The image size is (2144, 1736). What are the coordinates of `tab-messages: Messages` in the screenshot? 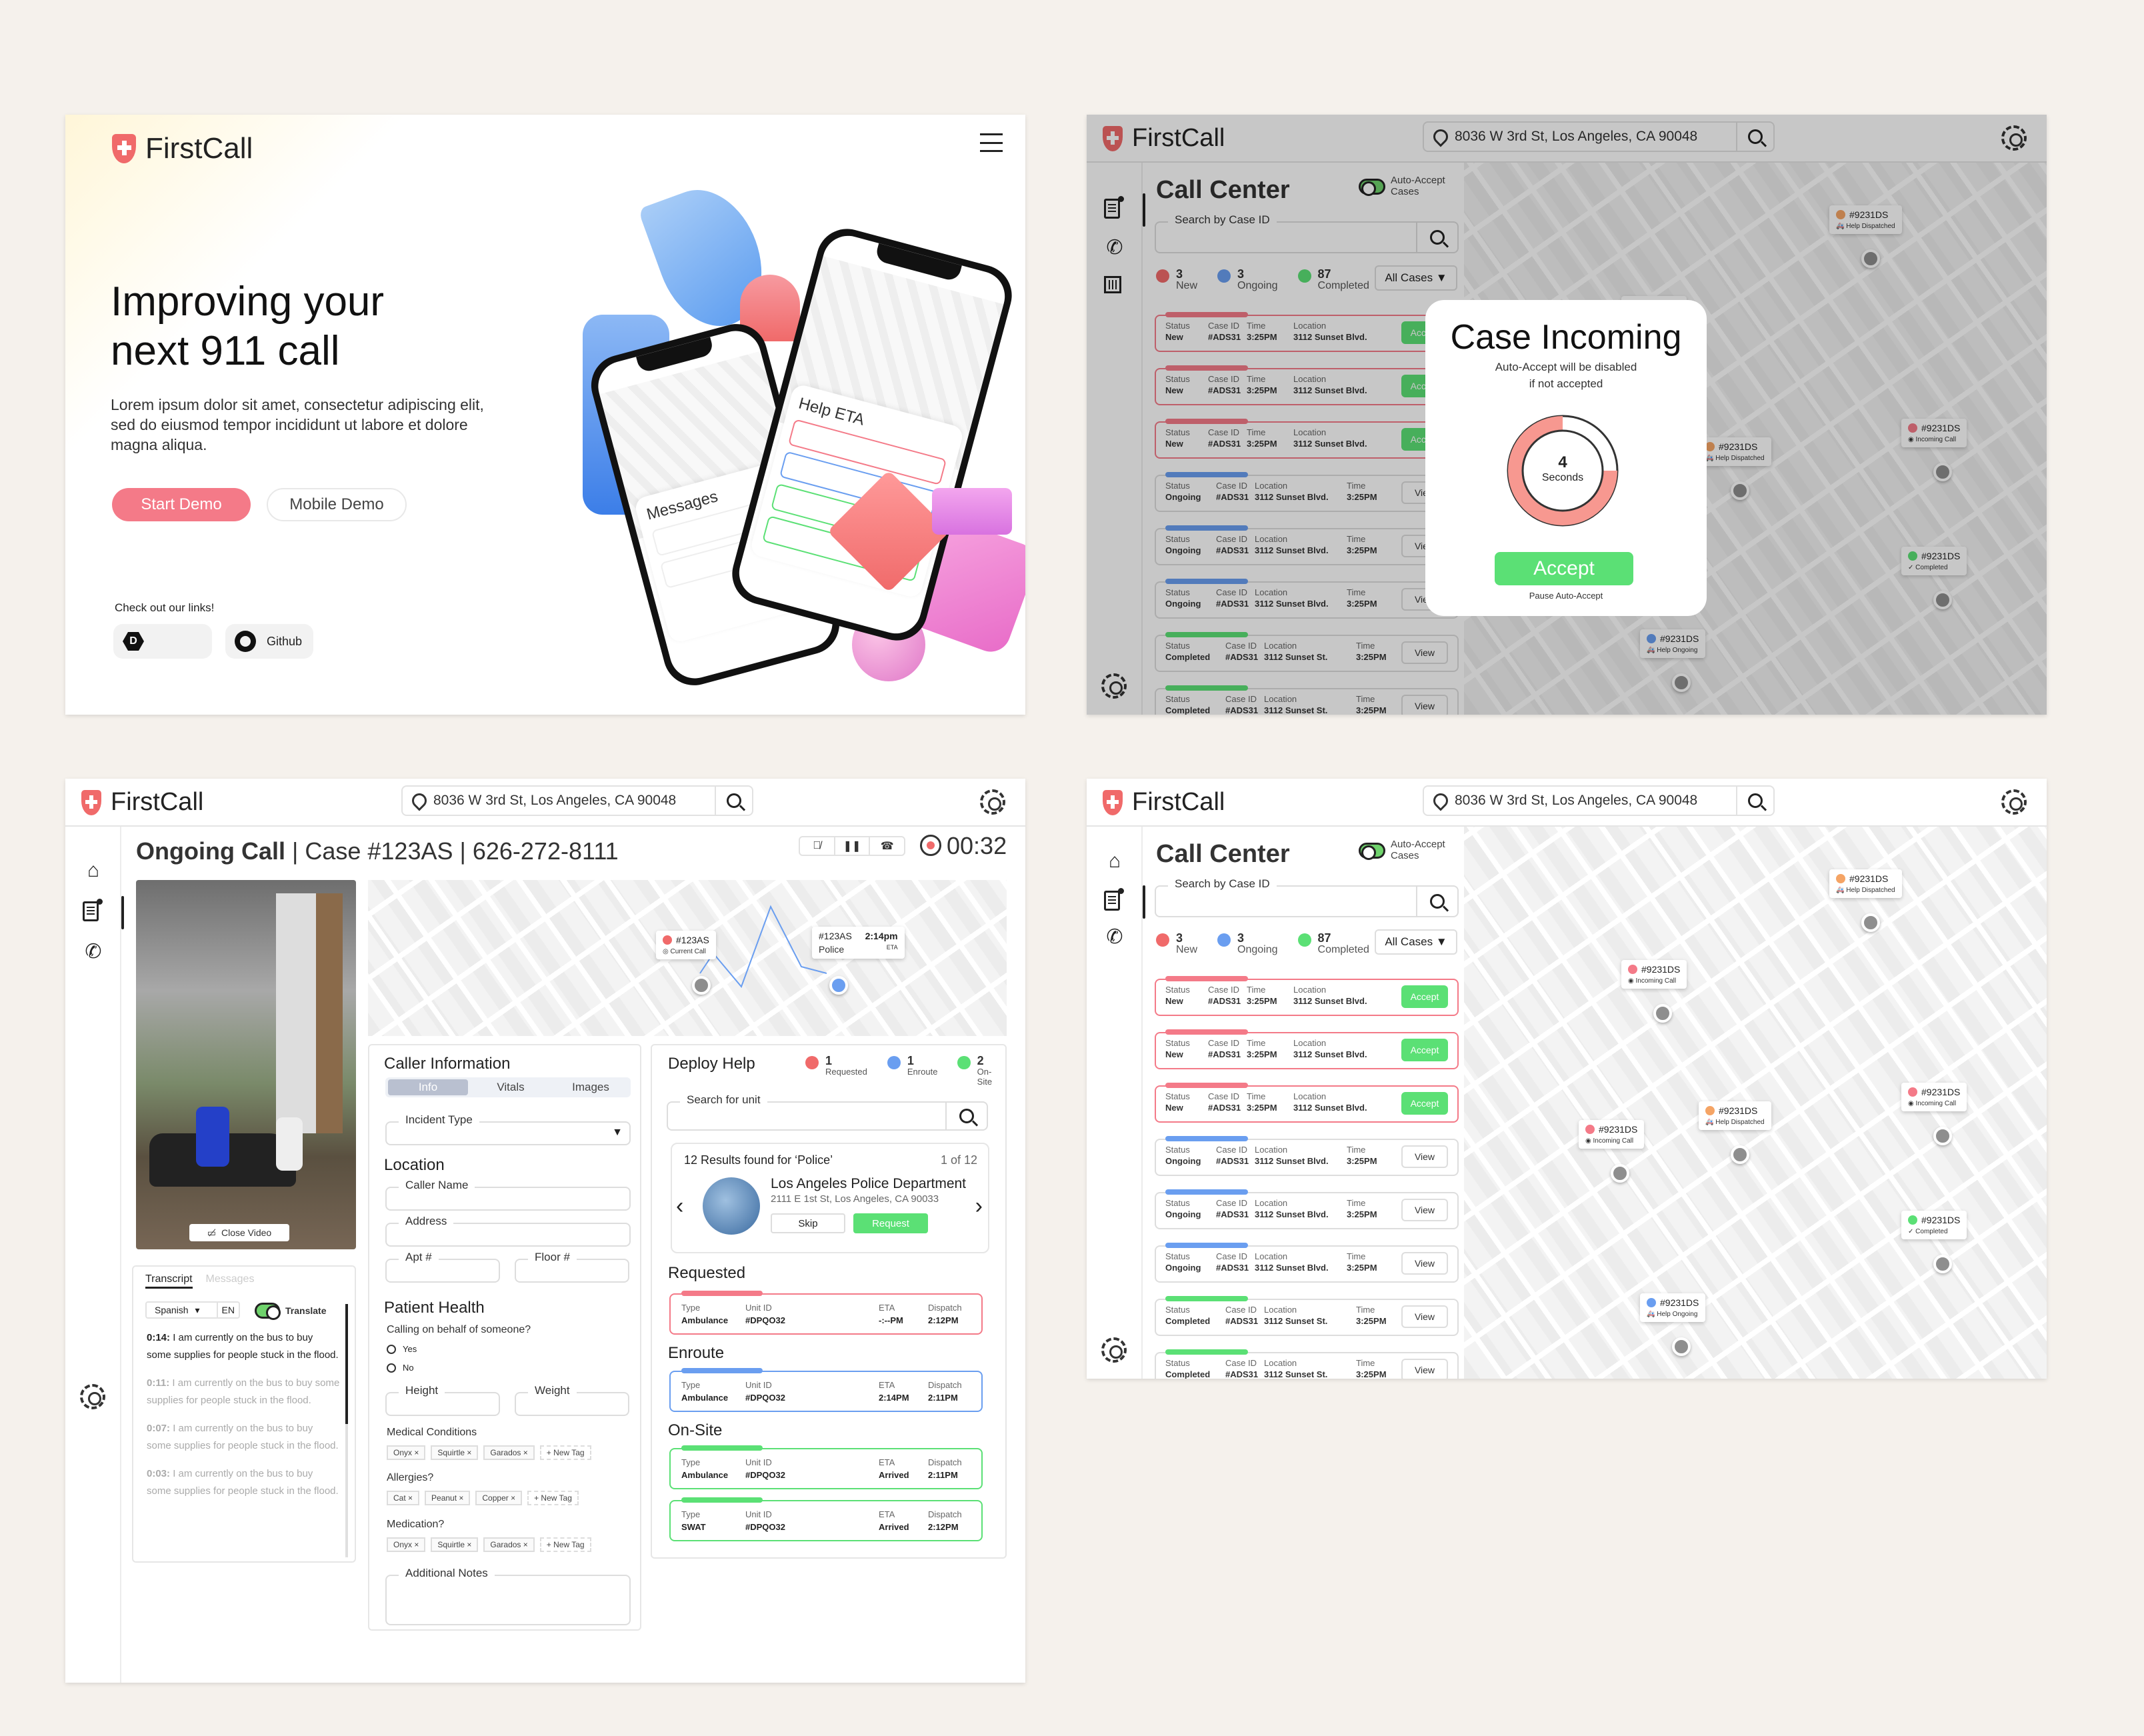 It's located at (230, 1281).